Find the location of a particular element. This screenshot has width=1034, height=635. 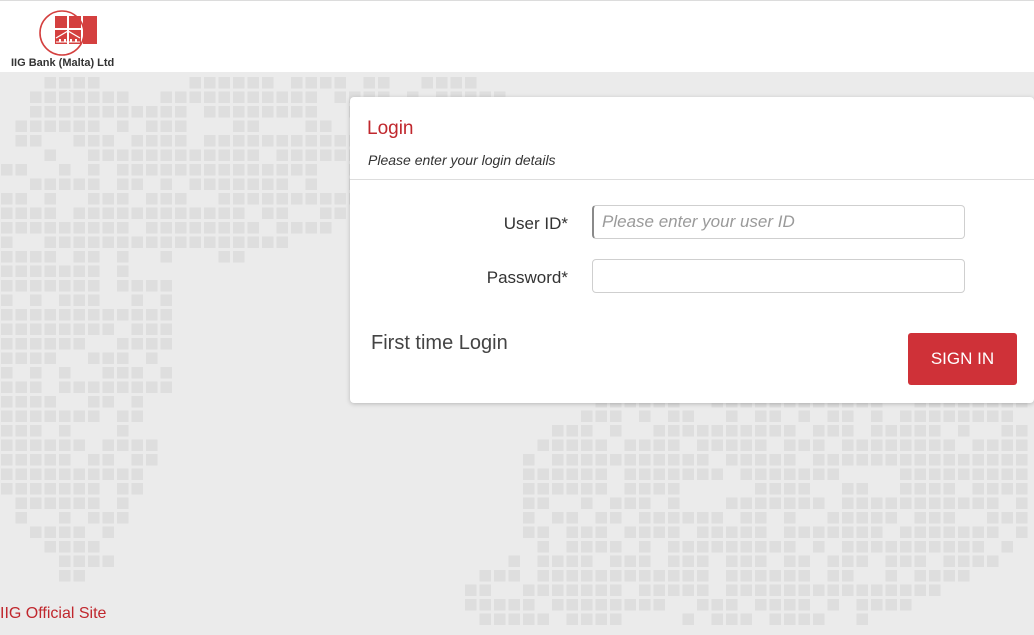

user-id-input is located at coordinates (778, 222).